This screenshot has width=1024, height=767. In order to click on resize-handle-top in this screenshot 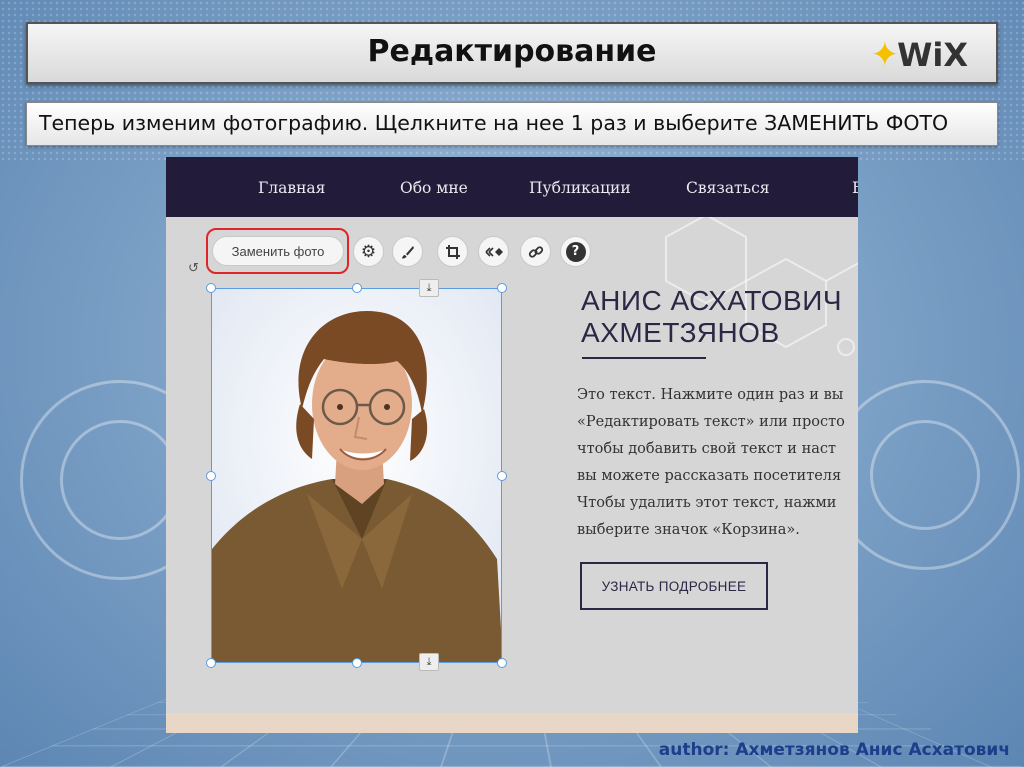, I will do `click(357, 288)`.